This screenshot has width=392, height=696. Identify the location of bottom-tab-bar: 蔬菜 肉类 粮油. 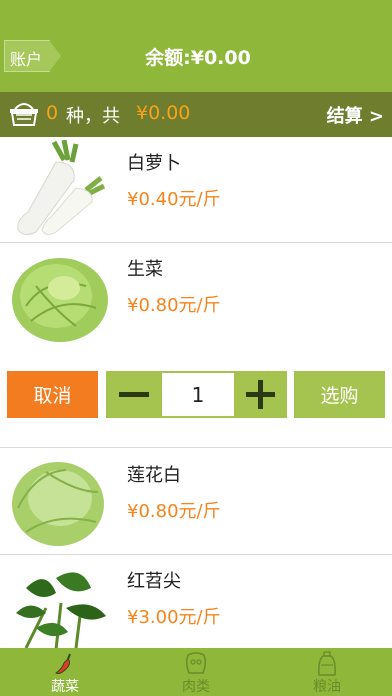
(196, 672).